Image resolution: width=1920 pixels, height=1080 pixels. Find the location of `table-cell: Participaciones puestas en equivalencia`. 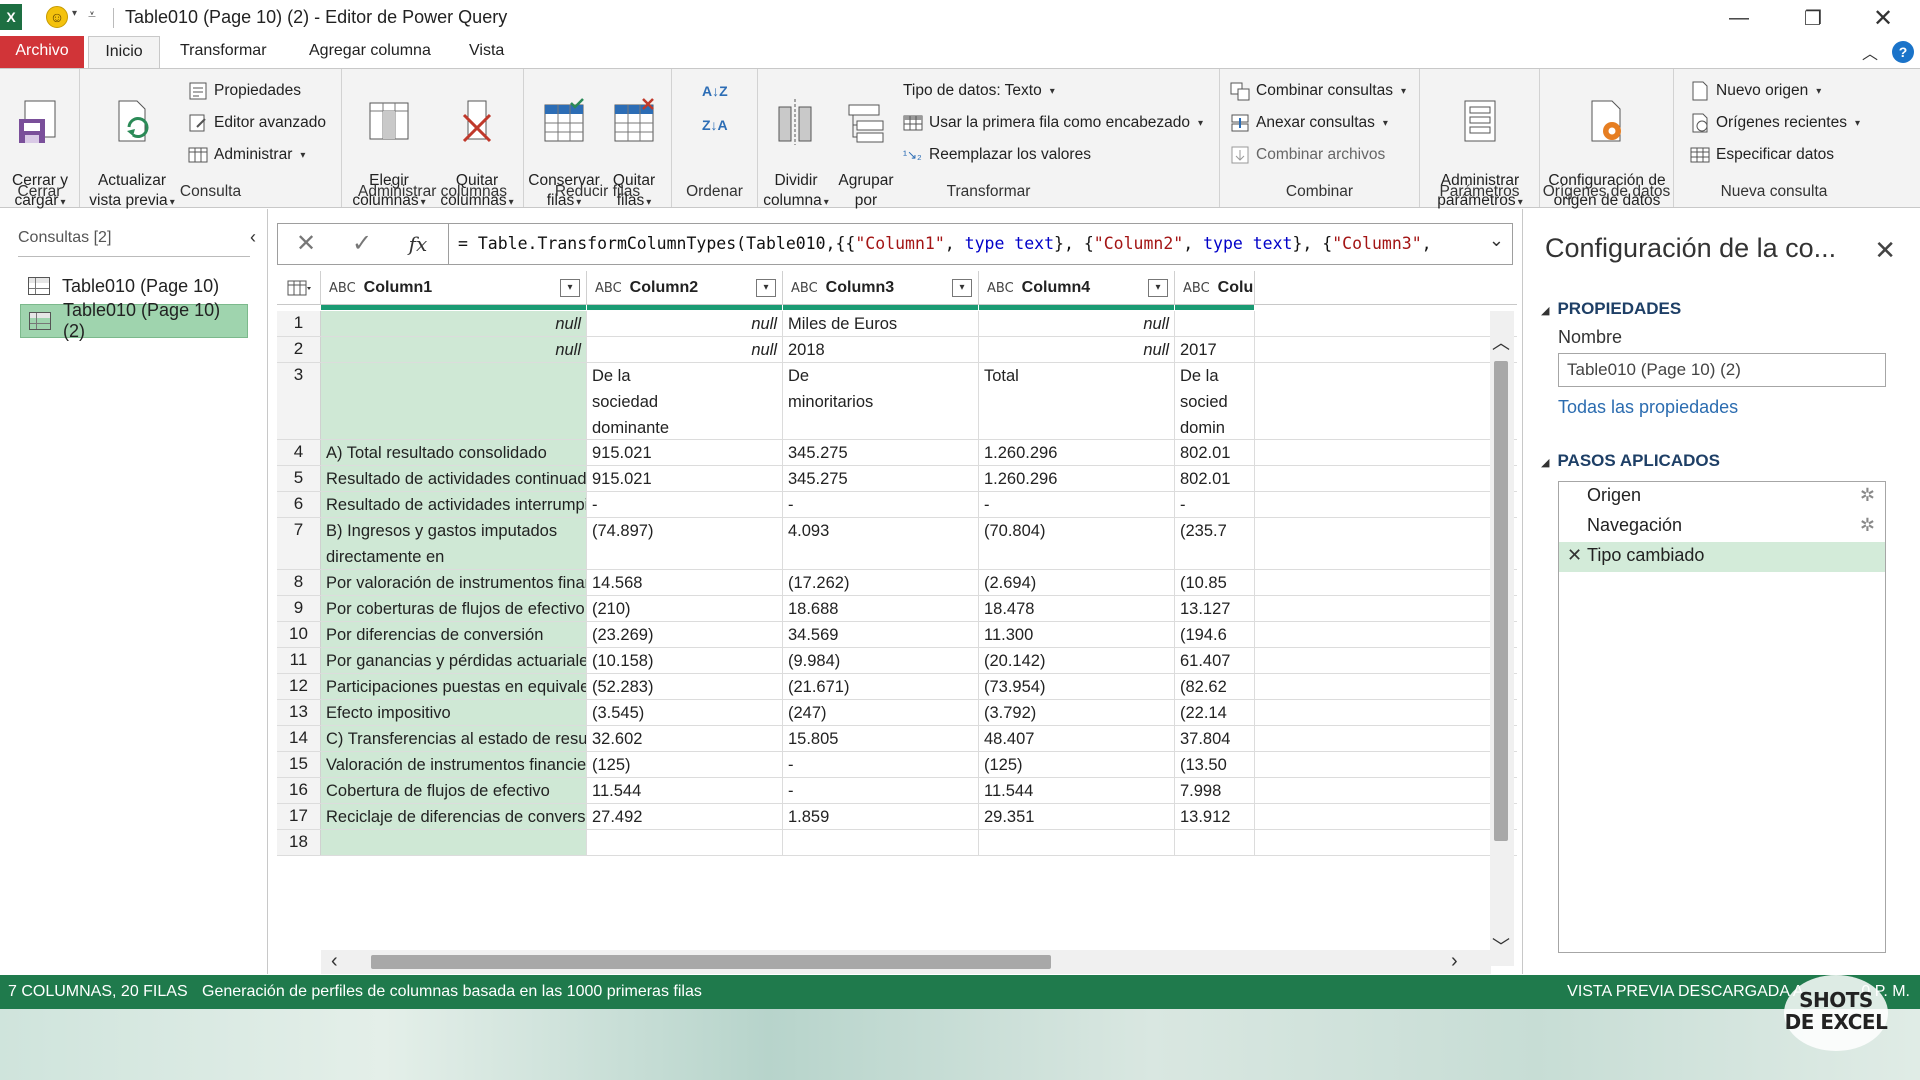

table-cell: Participaciones puestas en equivalencia is located at coordinates (454, 686).